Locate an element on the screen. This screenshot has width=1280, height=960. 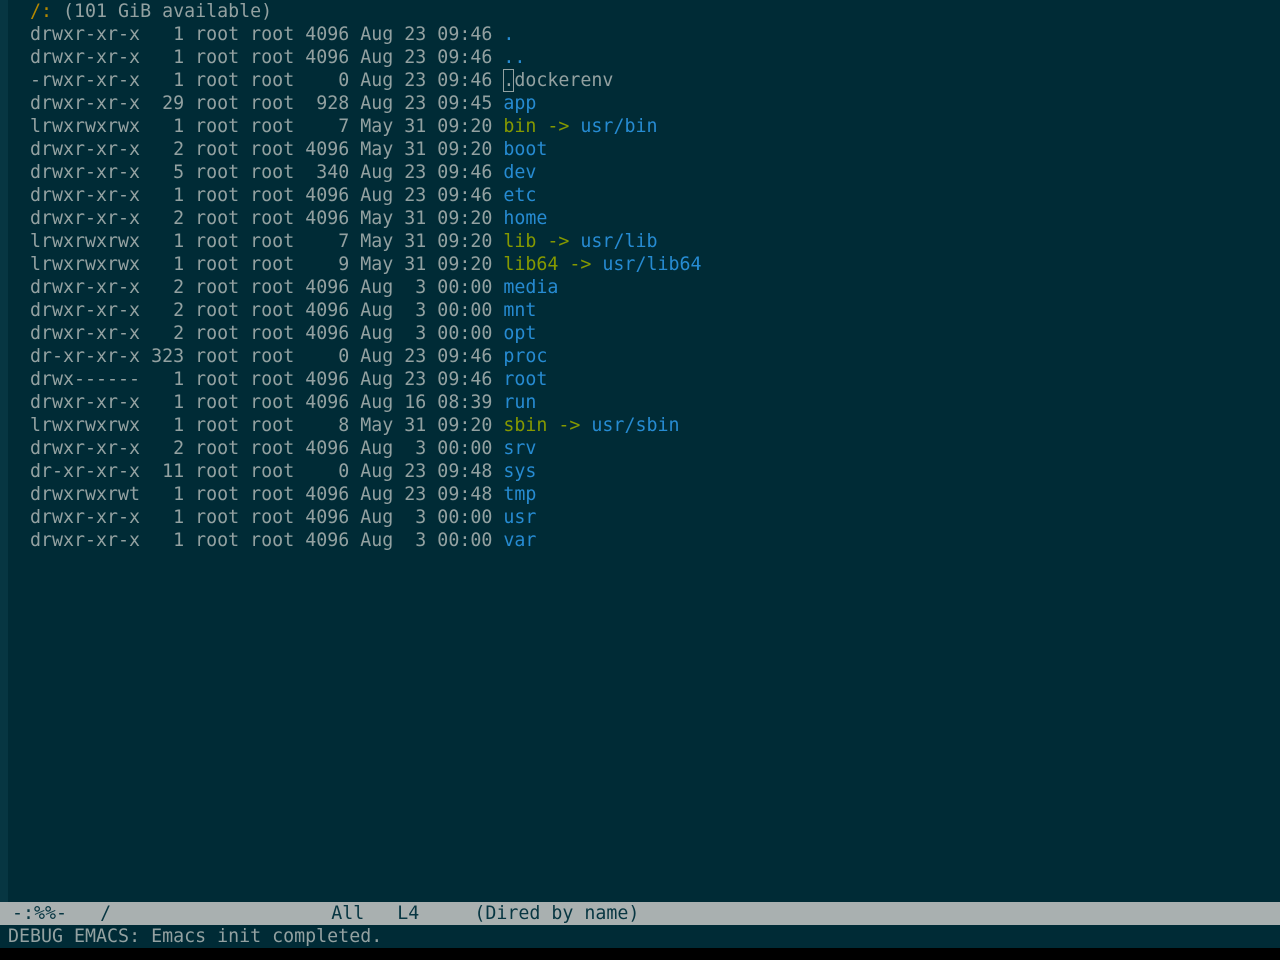
file-name: proc is located at coordinates (525, 356).